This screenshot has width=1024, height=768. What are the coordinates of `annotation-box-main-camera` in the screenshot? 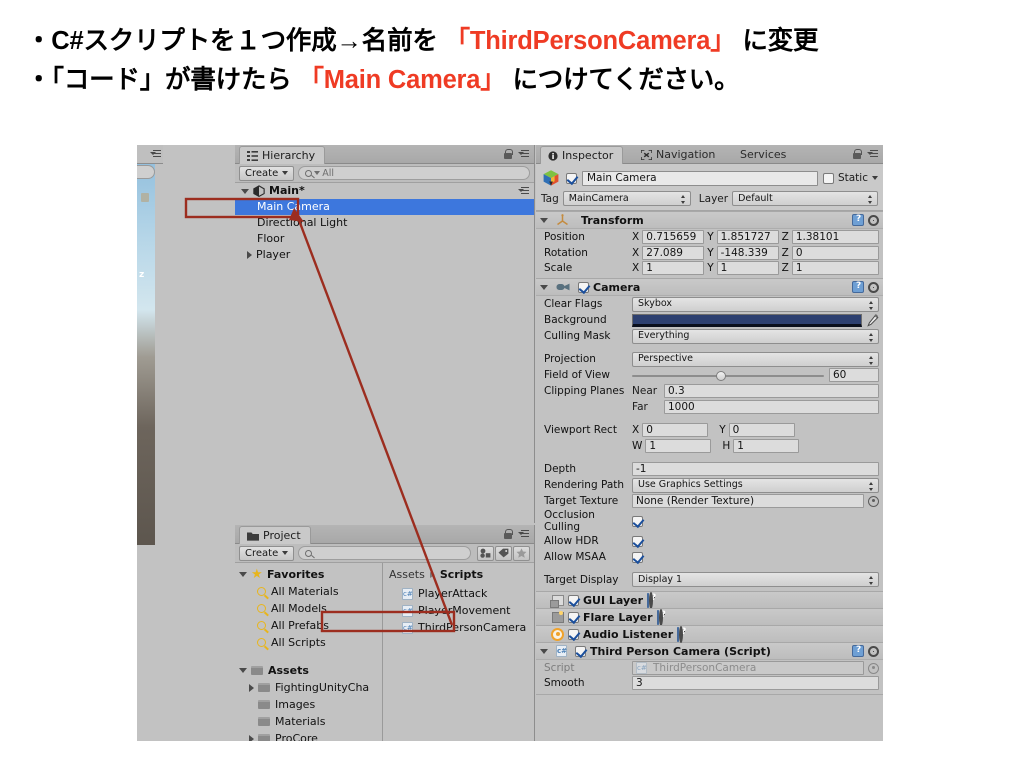 It's located at (242, 208).